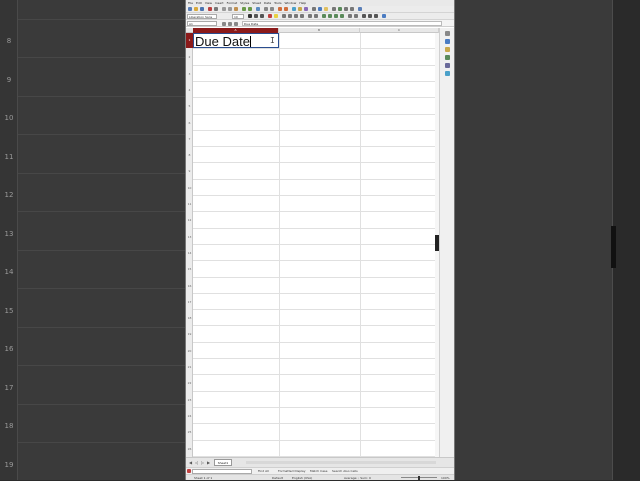  I want to click on row-header: 25, so click(189, 432).